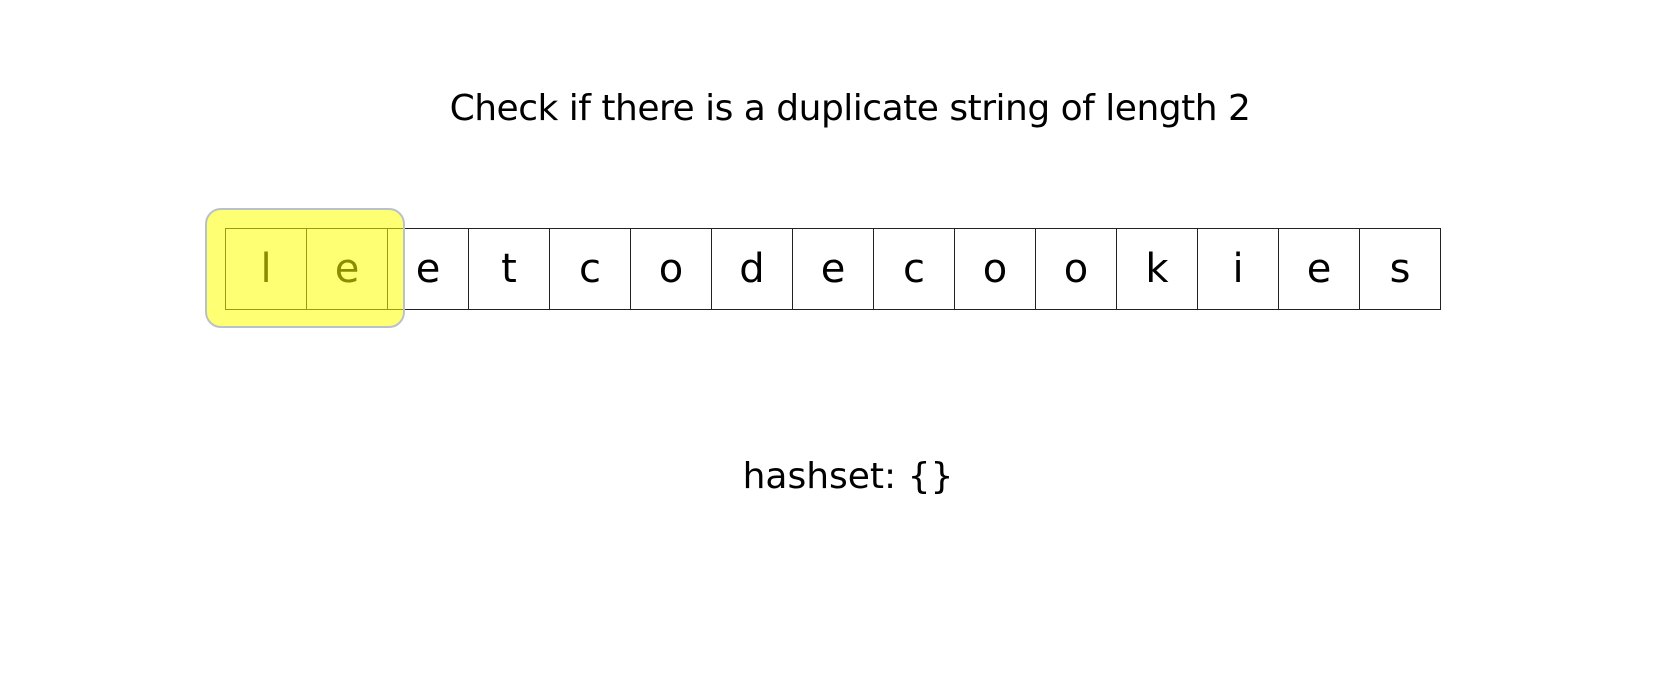 The height and width of the screenshot is (688, 1672). Describe the element at coordinates (266, 269) in the screenshot. I see `char-cell: l` at that location.